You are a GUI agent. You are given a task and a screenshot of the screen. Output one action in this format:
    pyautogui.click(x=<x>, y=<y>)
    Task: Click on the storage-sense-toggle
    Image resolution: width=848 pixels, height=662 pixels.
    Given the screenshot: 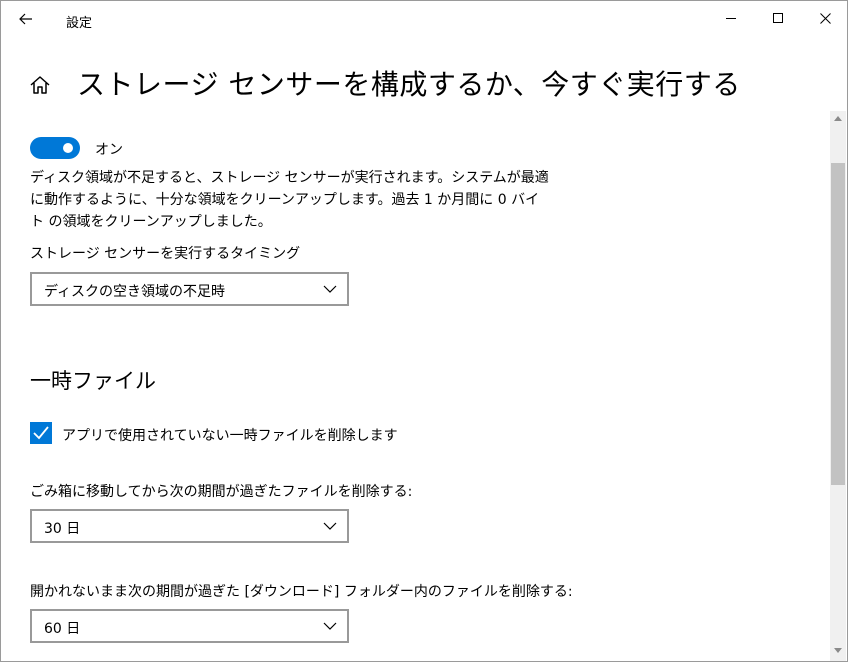 What is the action you would take?
    pyautogui.click(x=55, y=148)
    